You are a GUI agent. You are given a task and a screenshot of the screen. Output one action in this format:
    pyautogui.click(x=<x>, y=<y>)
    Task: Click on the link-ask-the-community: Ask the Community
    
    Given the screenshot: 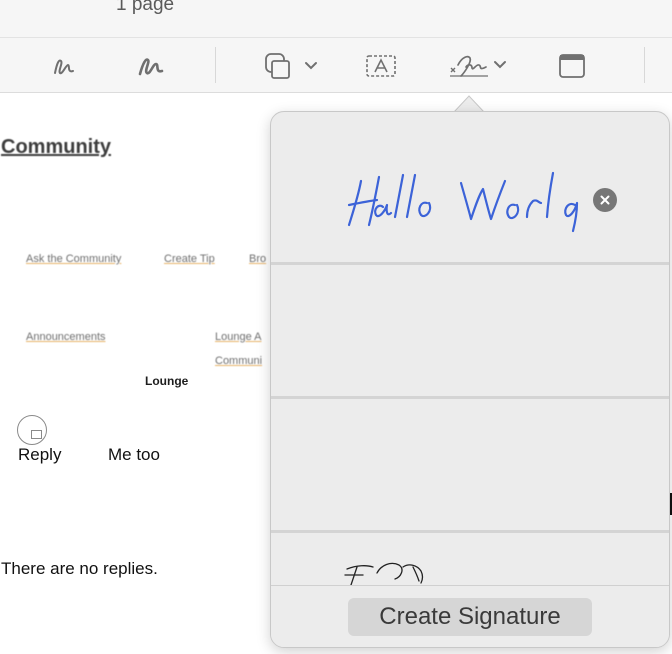 What is the action you would take?
    pyautogui.click(x=73, y=259)
    